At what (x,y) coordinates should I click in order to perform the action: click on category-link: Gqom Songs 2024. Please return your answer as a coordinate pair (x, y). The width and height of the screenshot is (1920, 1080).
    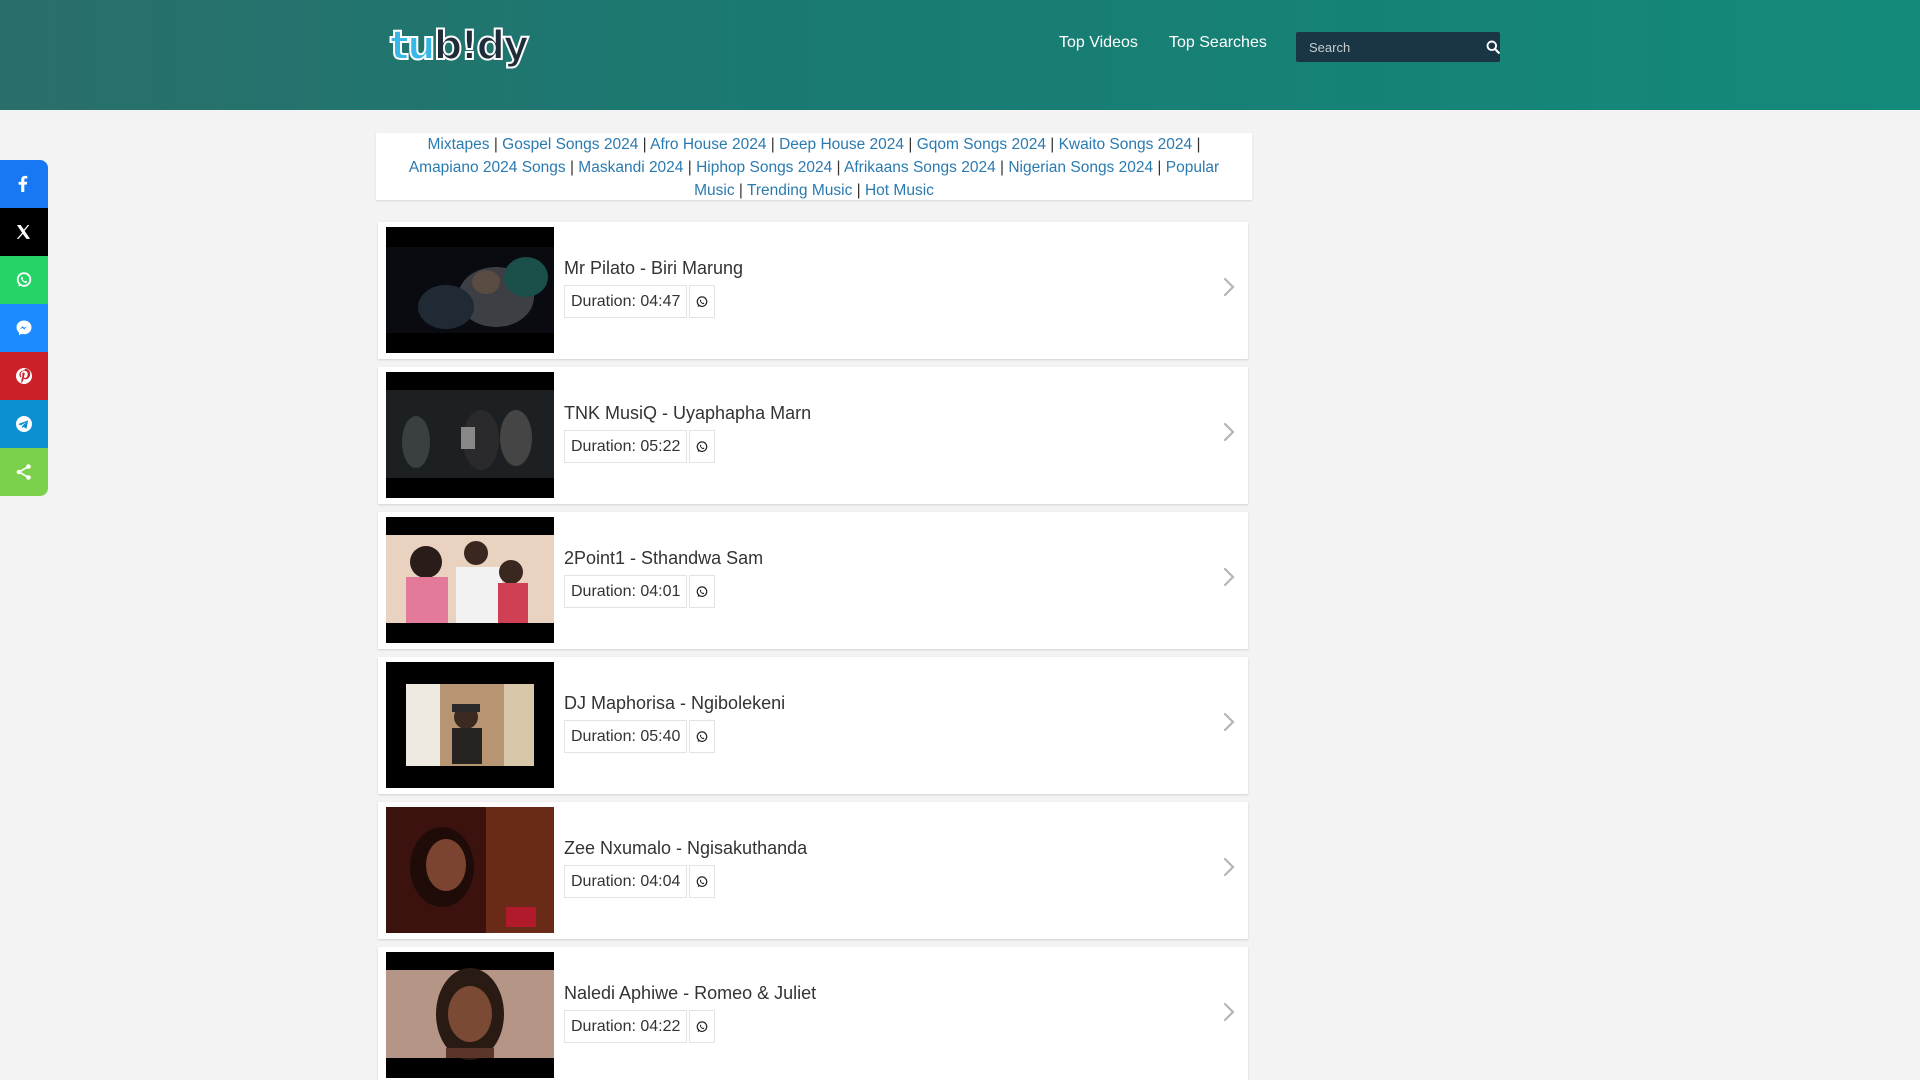
    Looking at the image, I should click on (981, 144).